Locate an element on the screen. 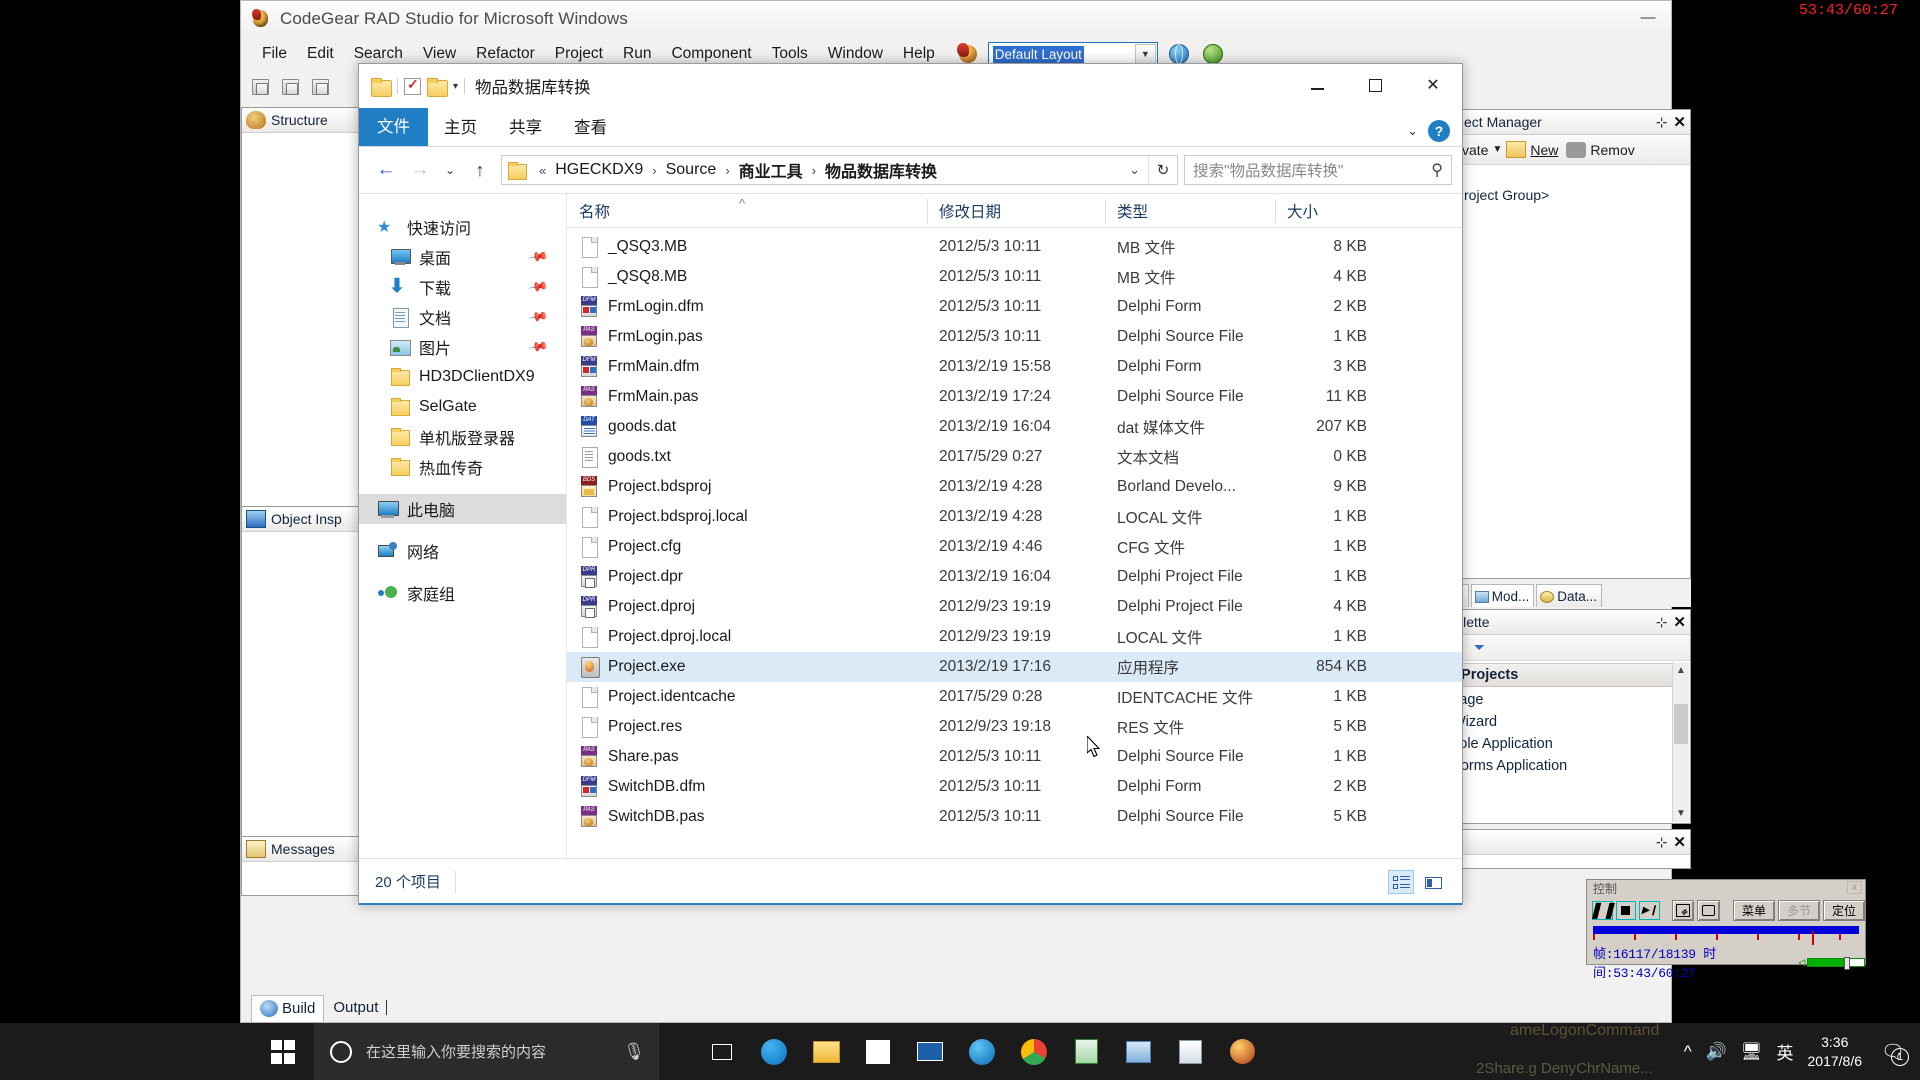 The width and height of the screenshot is (1920, 1080). column-header-name: 名称 is located at coordinates (747, 211).